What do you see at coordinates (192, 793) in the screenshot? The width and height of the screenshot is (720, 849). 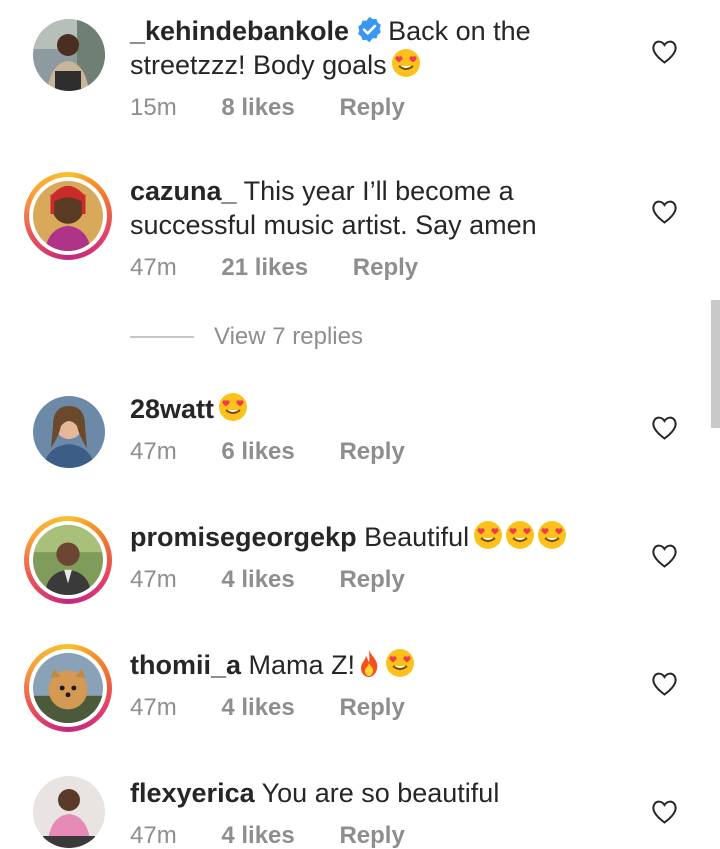 I see `comment-username: flexyerica` at bounding box center [192, 793].